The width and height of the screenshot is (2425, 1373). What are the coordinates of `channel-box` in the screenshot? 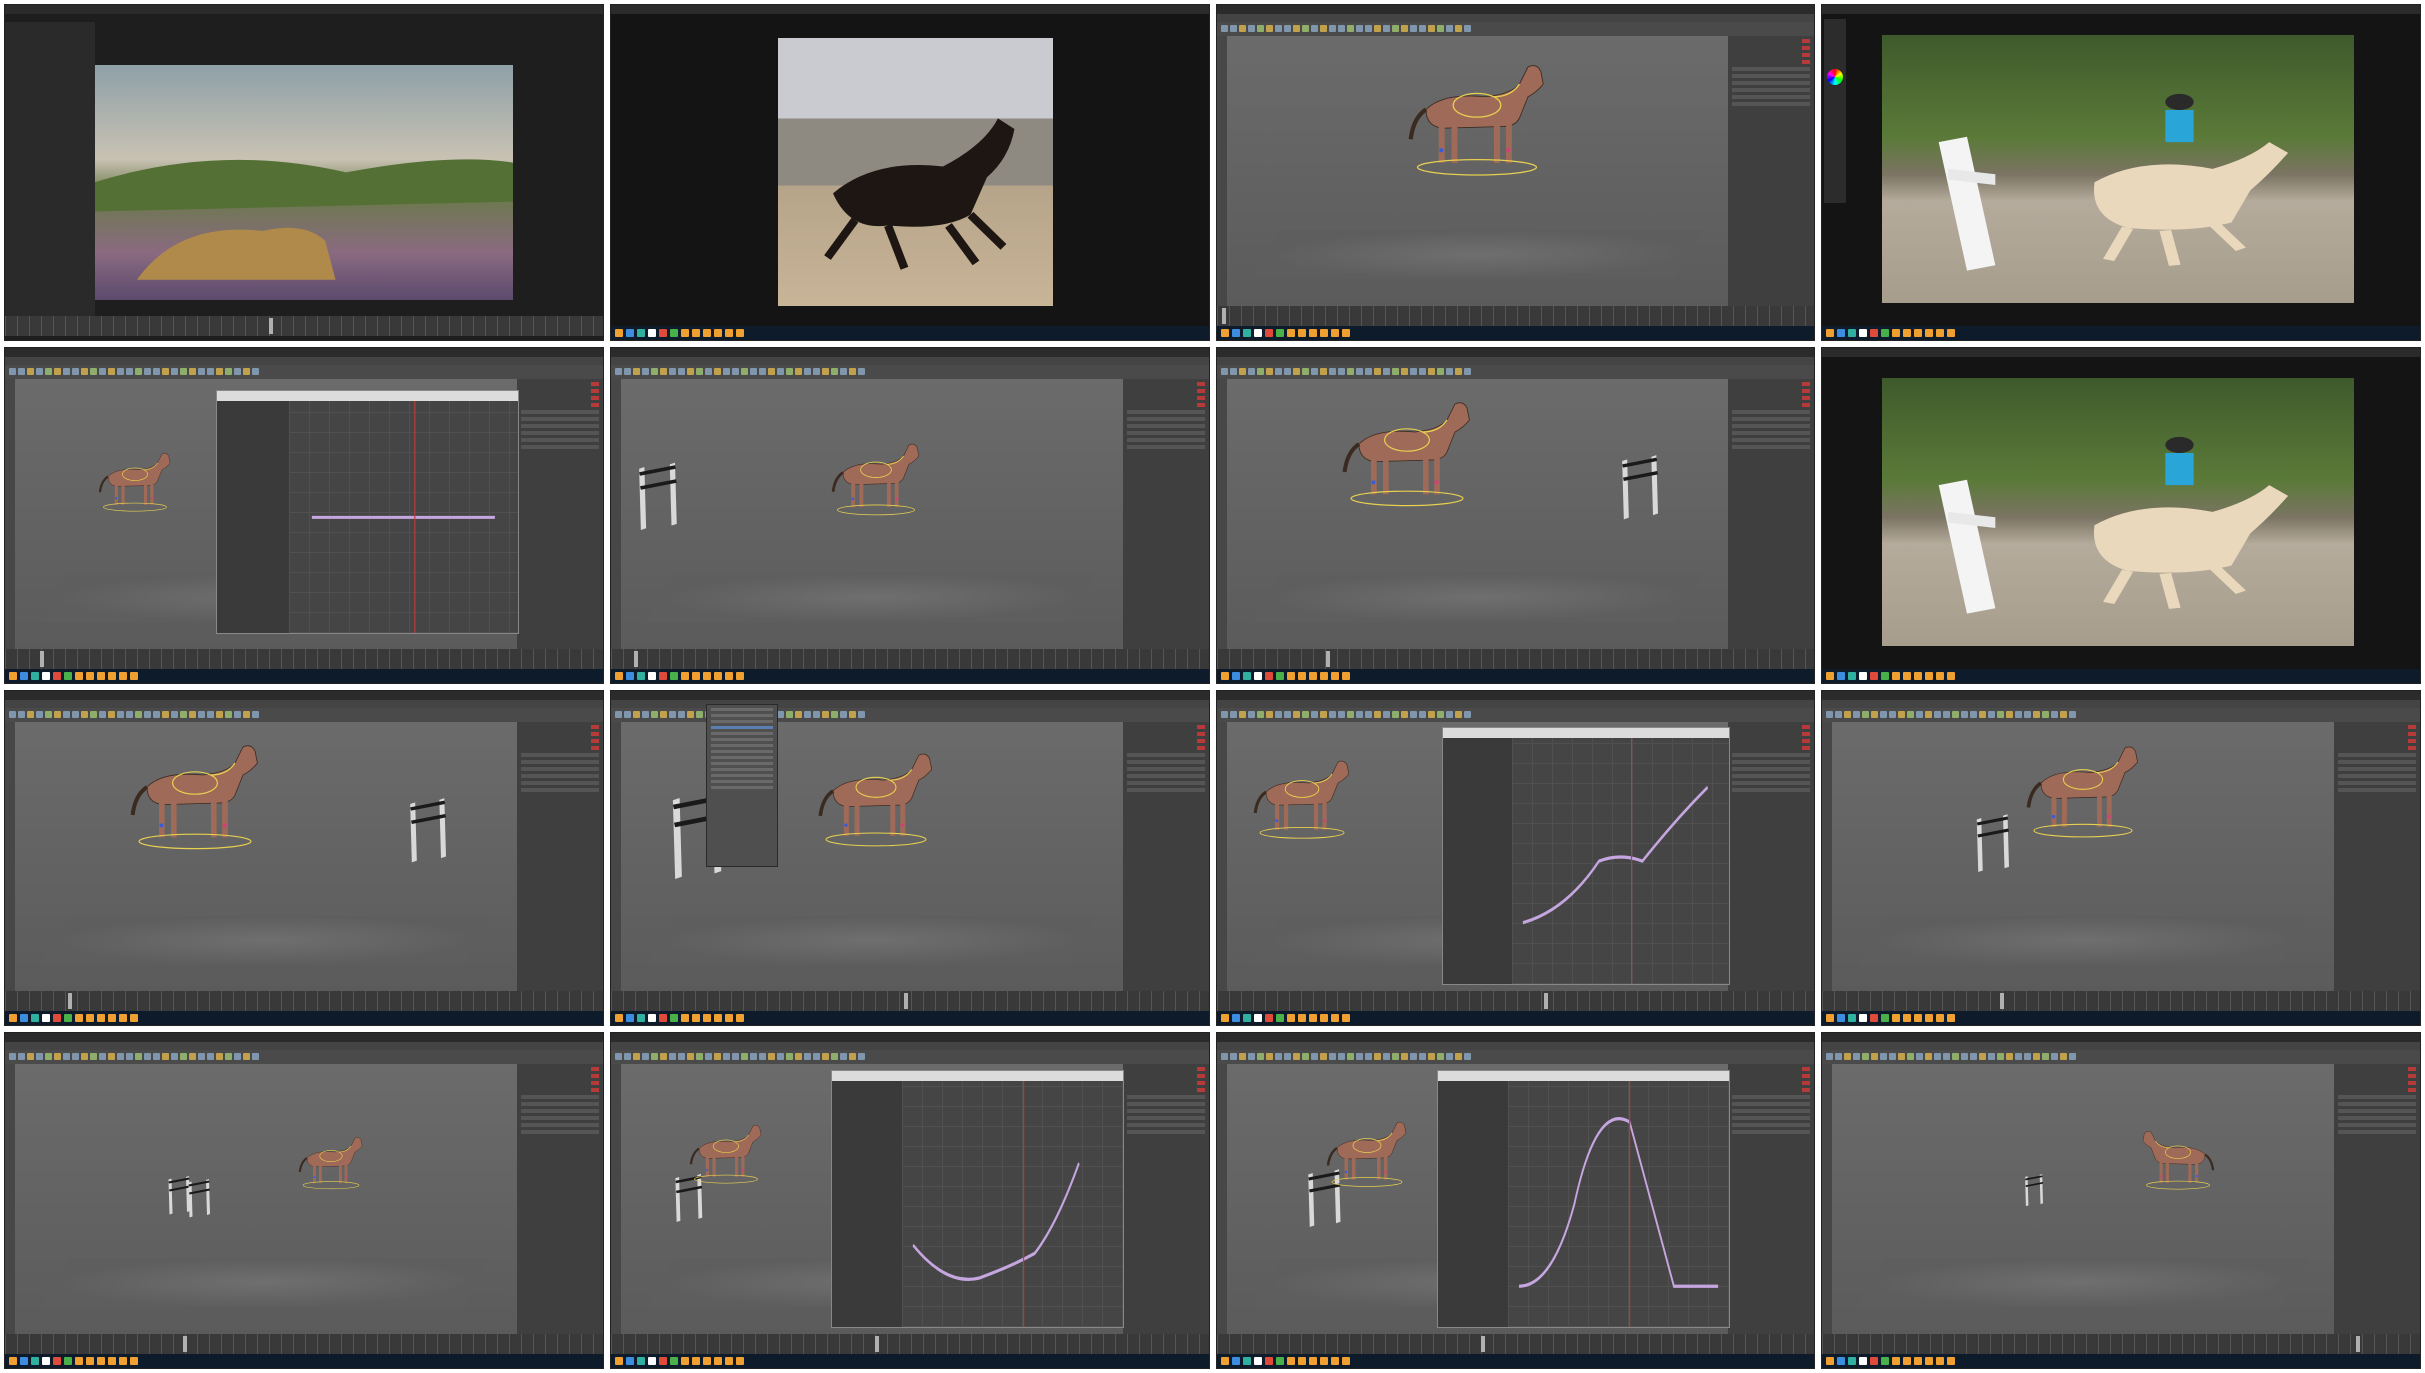 It's located at (1165, 856).